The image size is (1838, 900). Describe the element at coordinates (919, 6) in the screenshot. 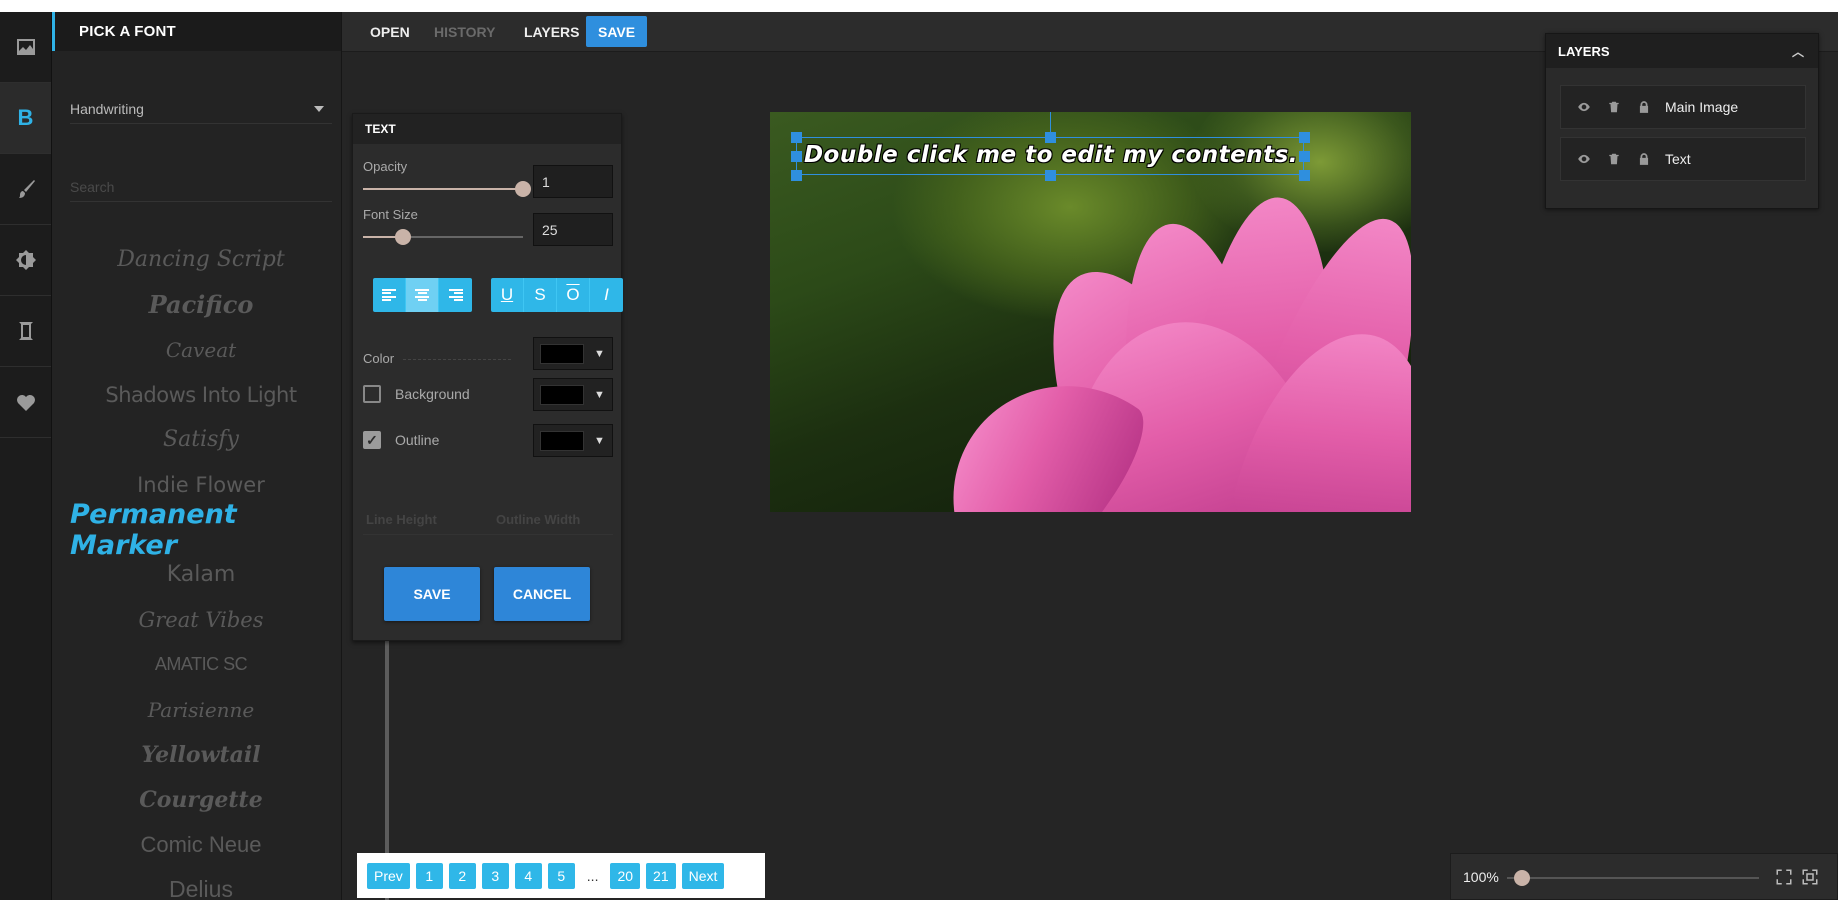

I see `top-strip` at that location.